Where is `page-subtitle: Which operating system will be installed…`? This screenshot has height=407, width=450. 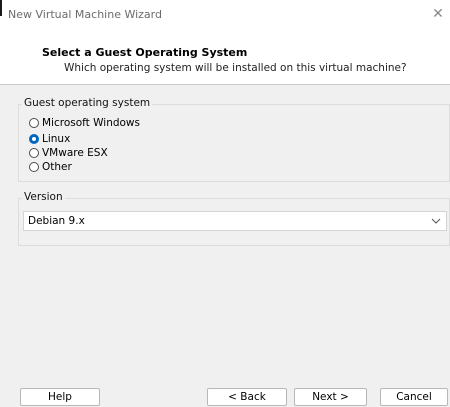 page-subtitle: Which operating system will be installed… is located at coordinates (235, 68).